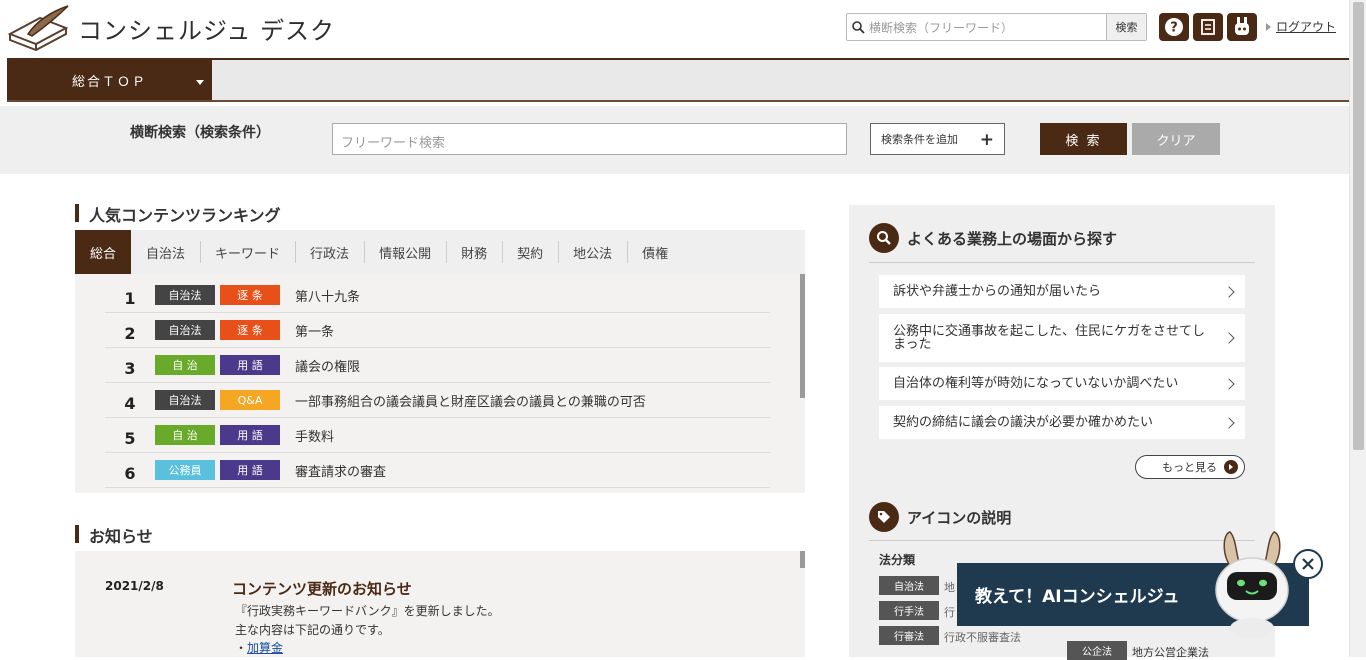  What do you see at coordinates (130, 333) in the screenshot?
I see `rank-number: 2` at bounding box center [130, 333].